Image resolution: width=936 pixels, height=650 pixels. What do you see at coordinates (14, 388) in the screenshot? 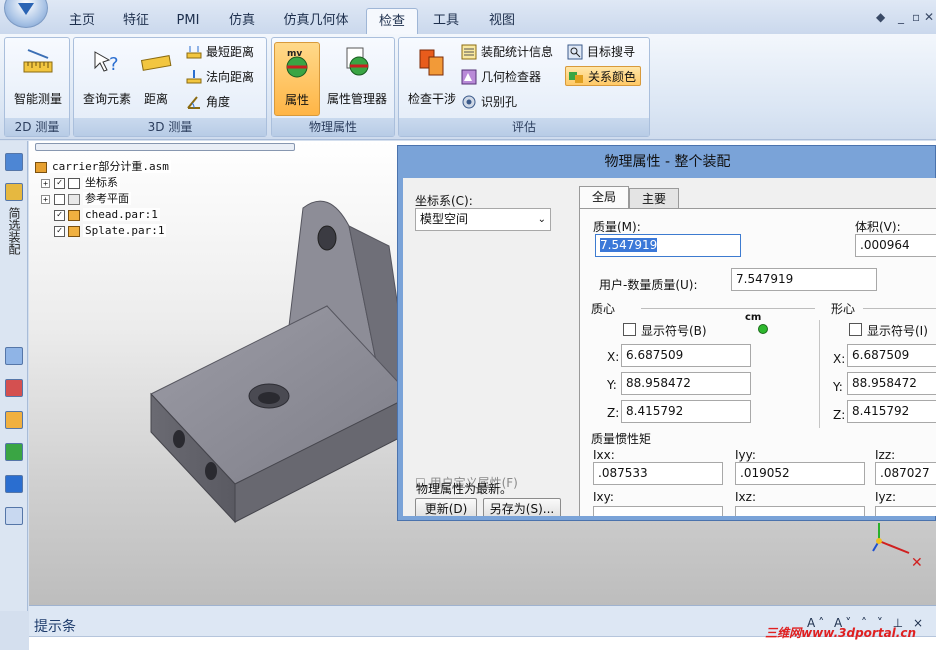
I see `sensor-icon` at bounding box center [14, 388].